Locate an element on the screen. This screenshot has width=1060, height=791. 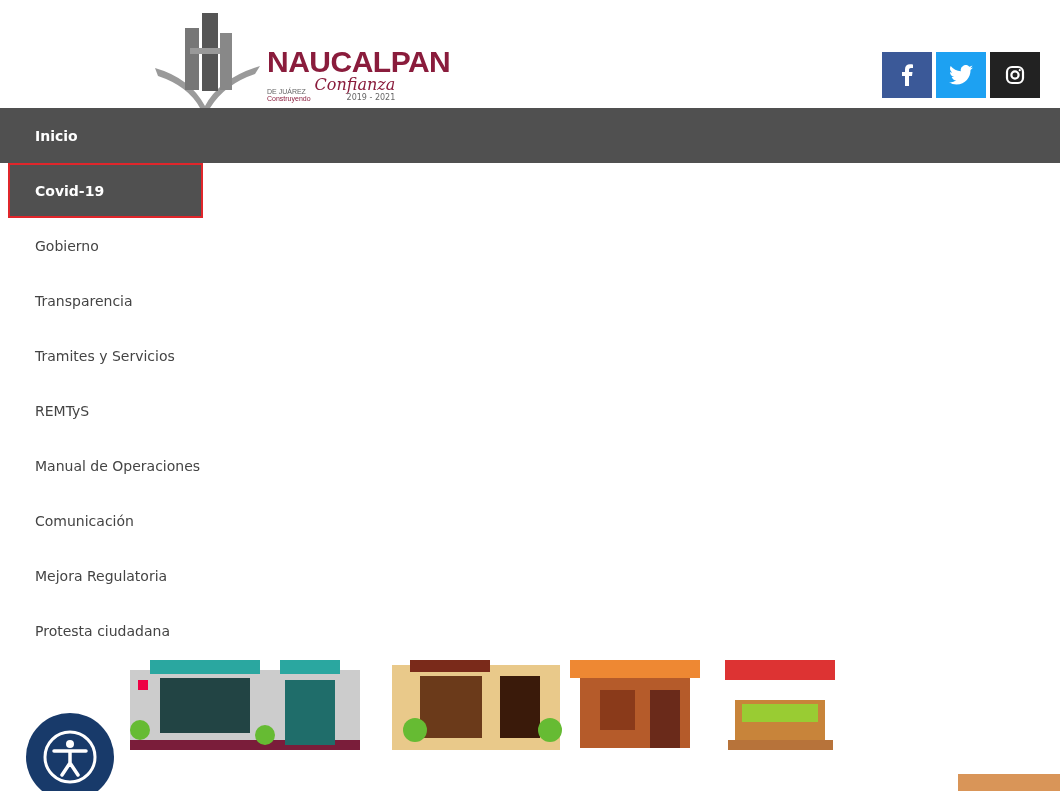
logo-years: 2019 - 2021 is located at coordinates (371, 97).